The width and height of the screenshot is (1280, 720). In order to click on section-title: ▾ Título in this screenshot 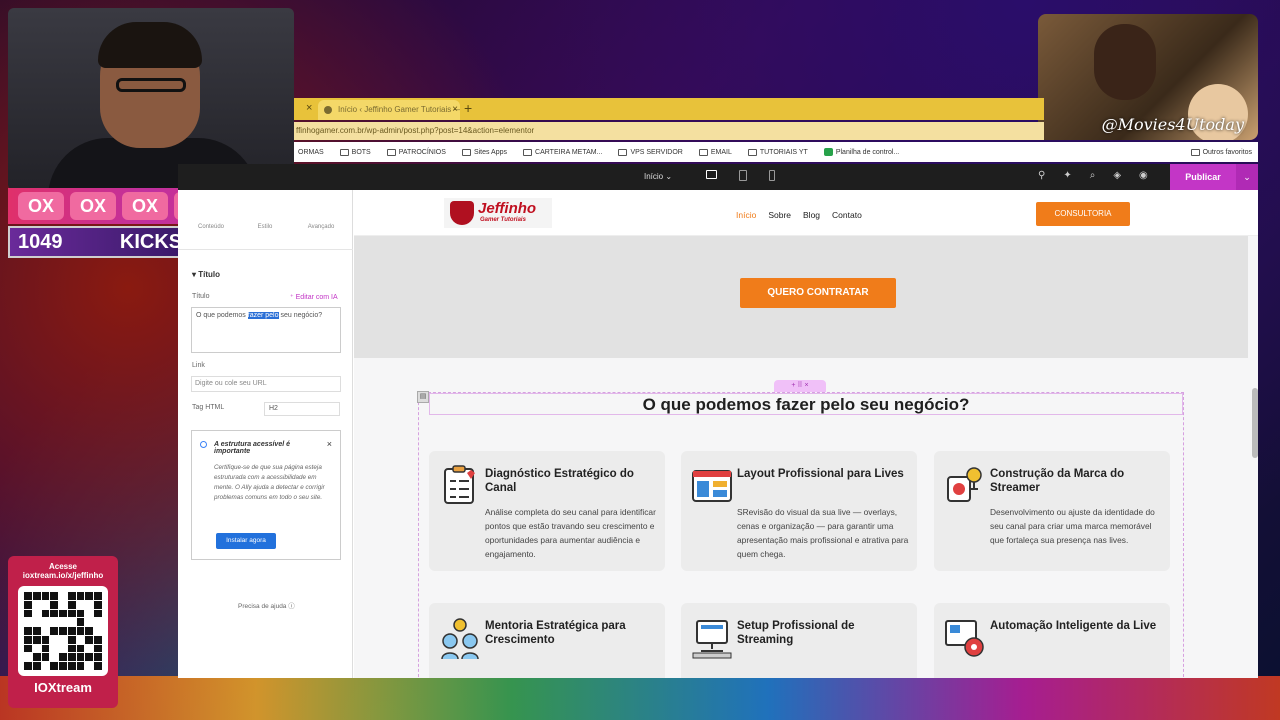, I will do `click(206, 274)`.